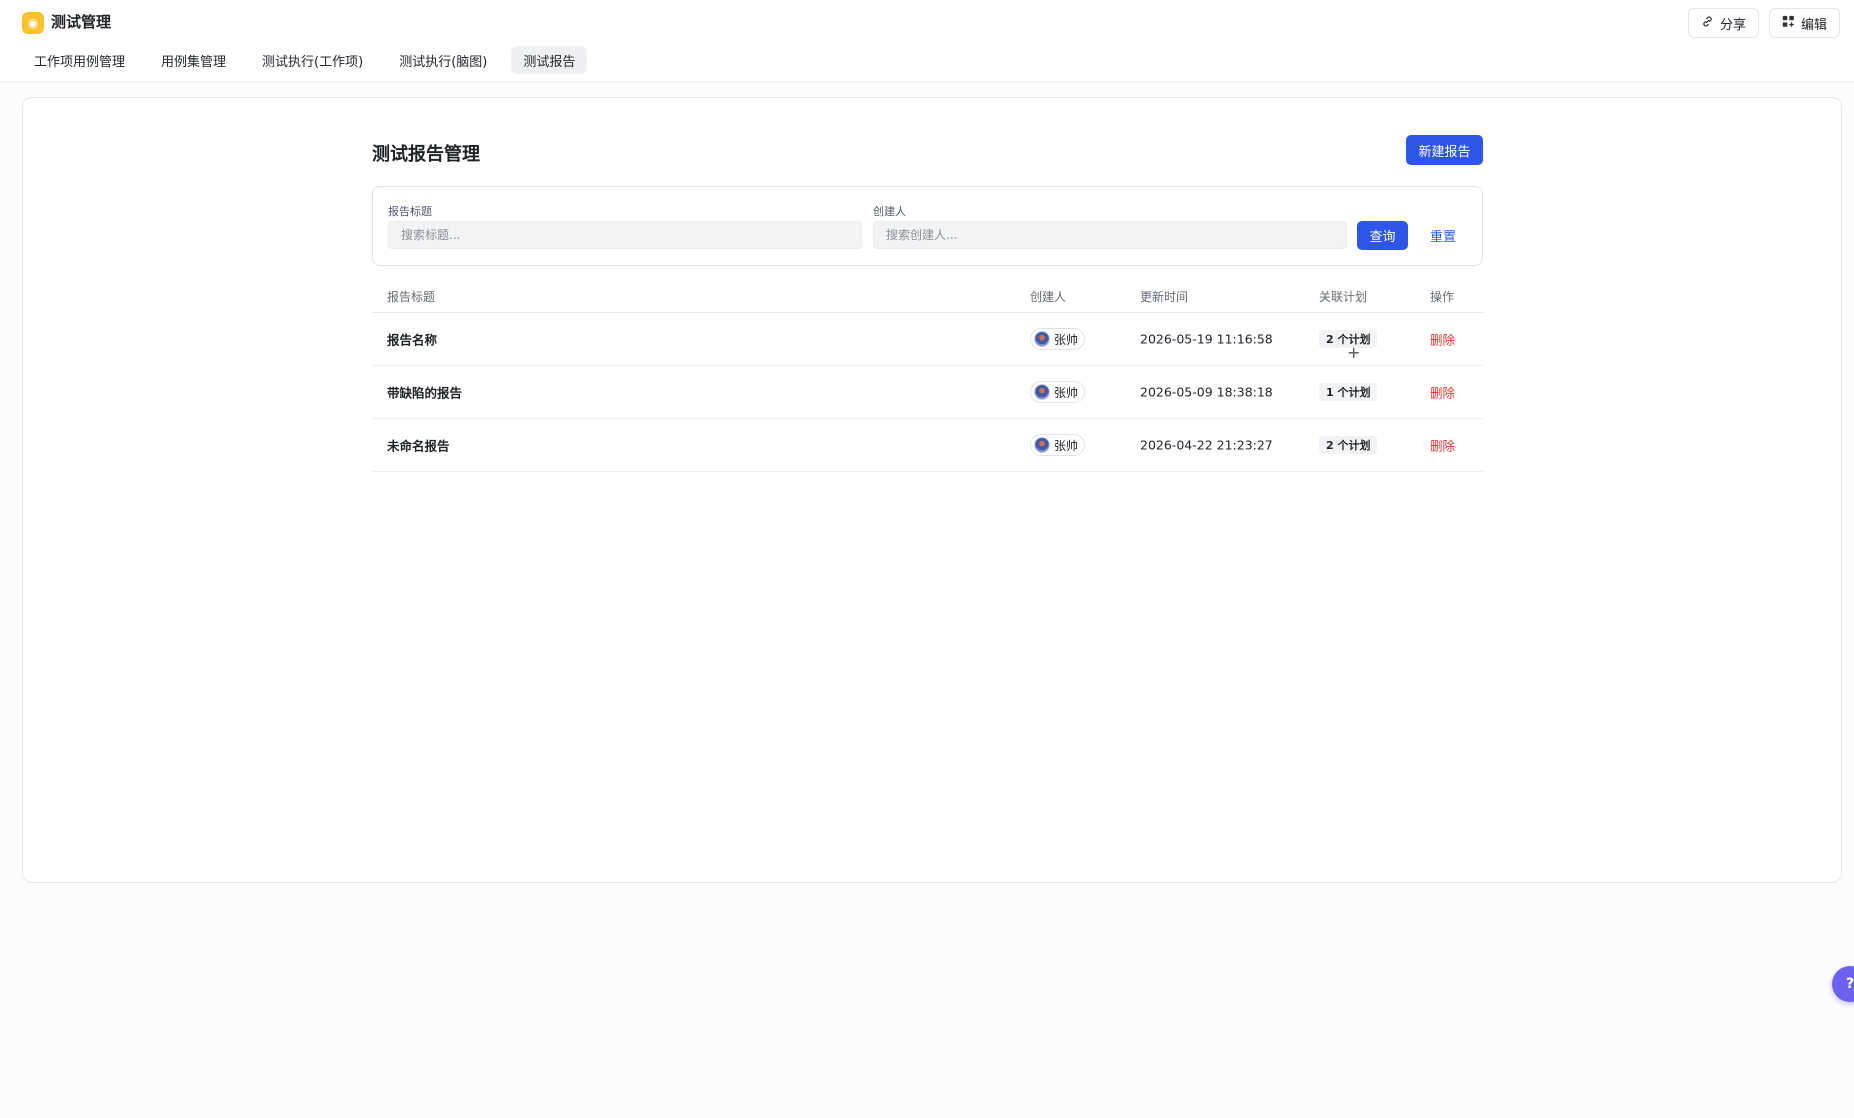 The image size is (1854, 1118). Describe the element at coordinates (927, 445) in the screenshot. I see `table-row: 未命名报告 张帅 2026-04-22 21:23:27 2 个计划 删除` at that location.